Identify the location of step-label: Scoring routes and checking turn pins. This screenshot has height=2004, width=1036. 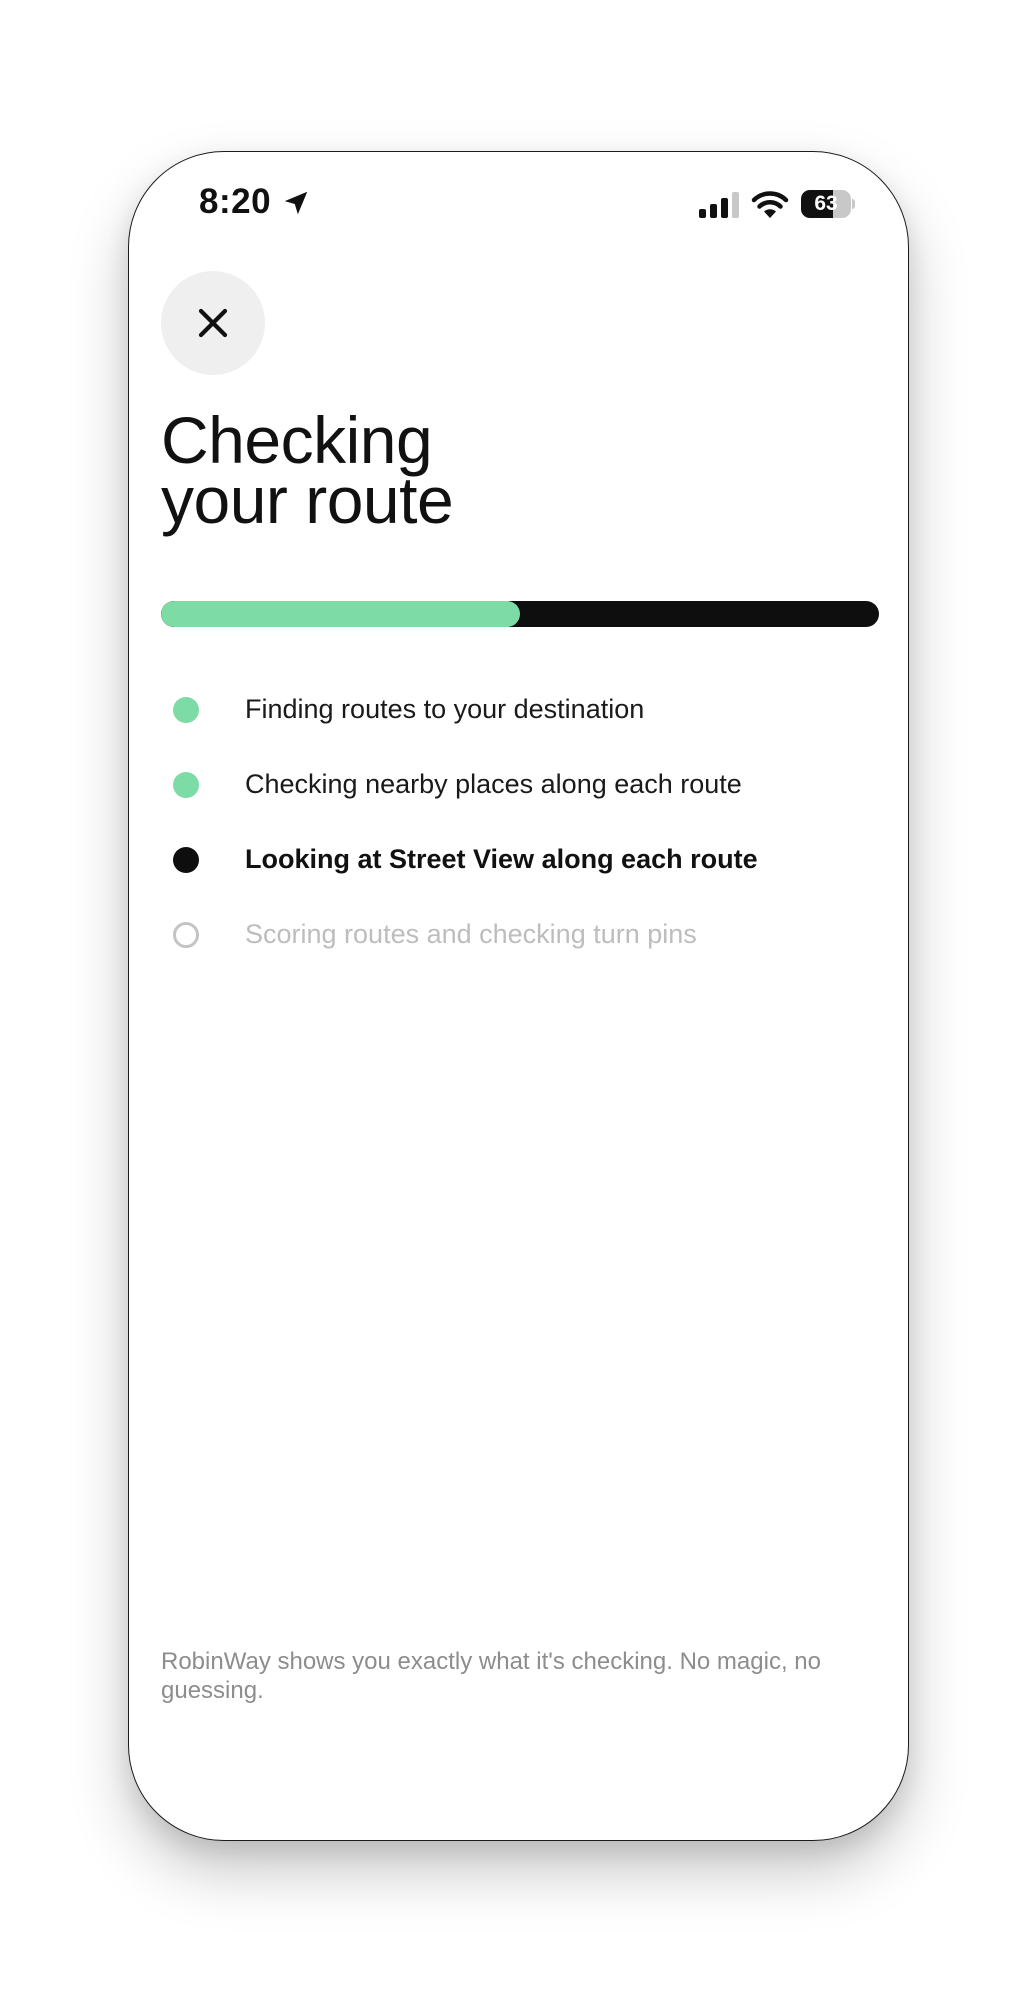
(471, 934).